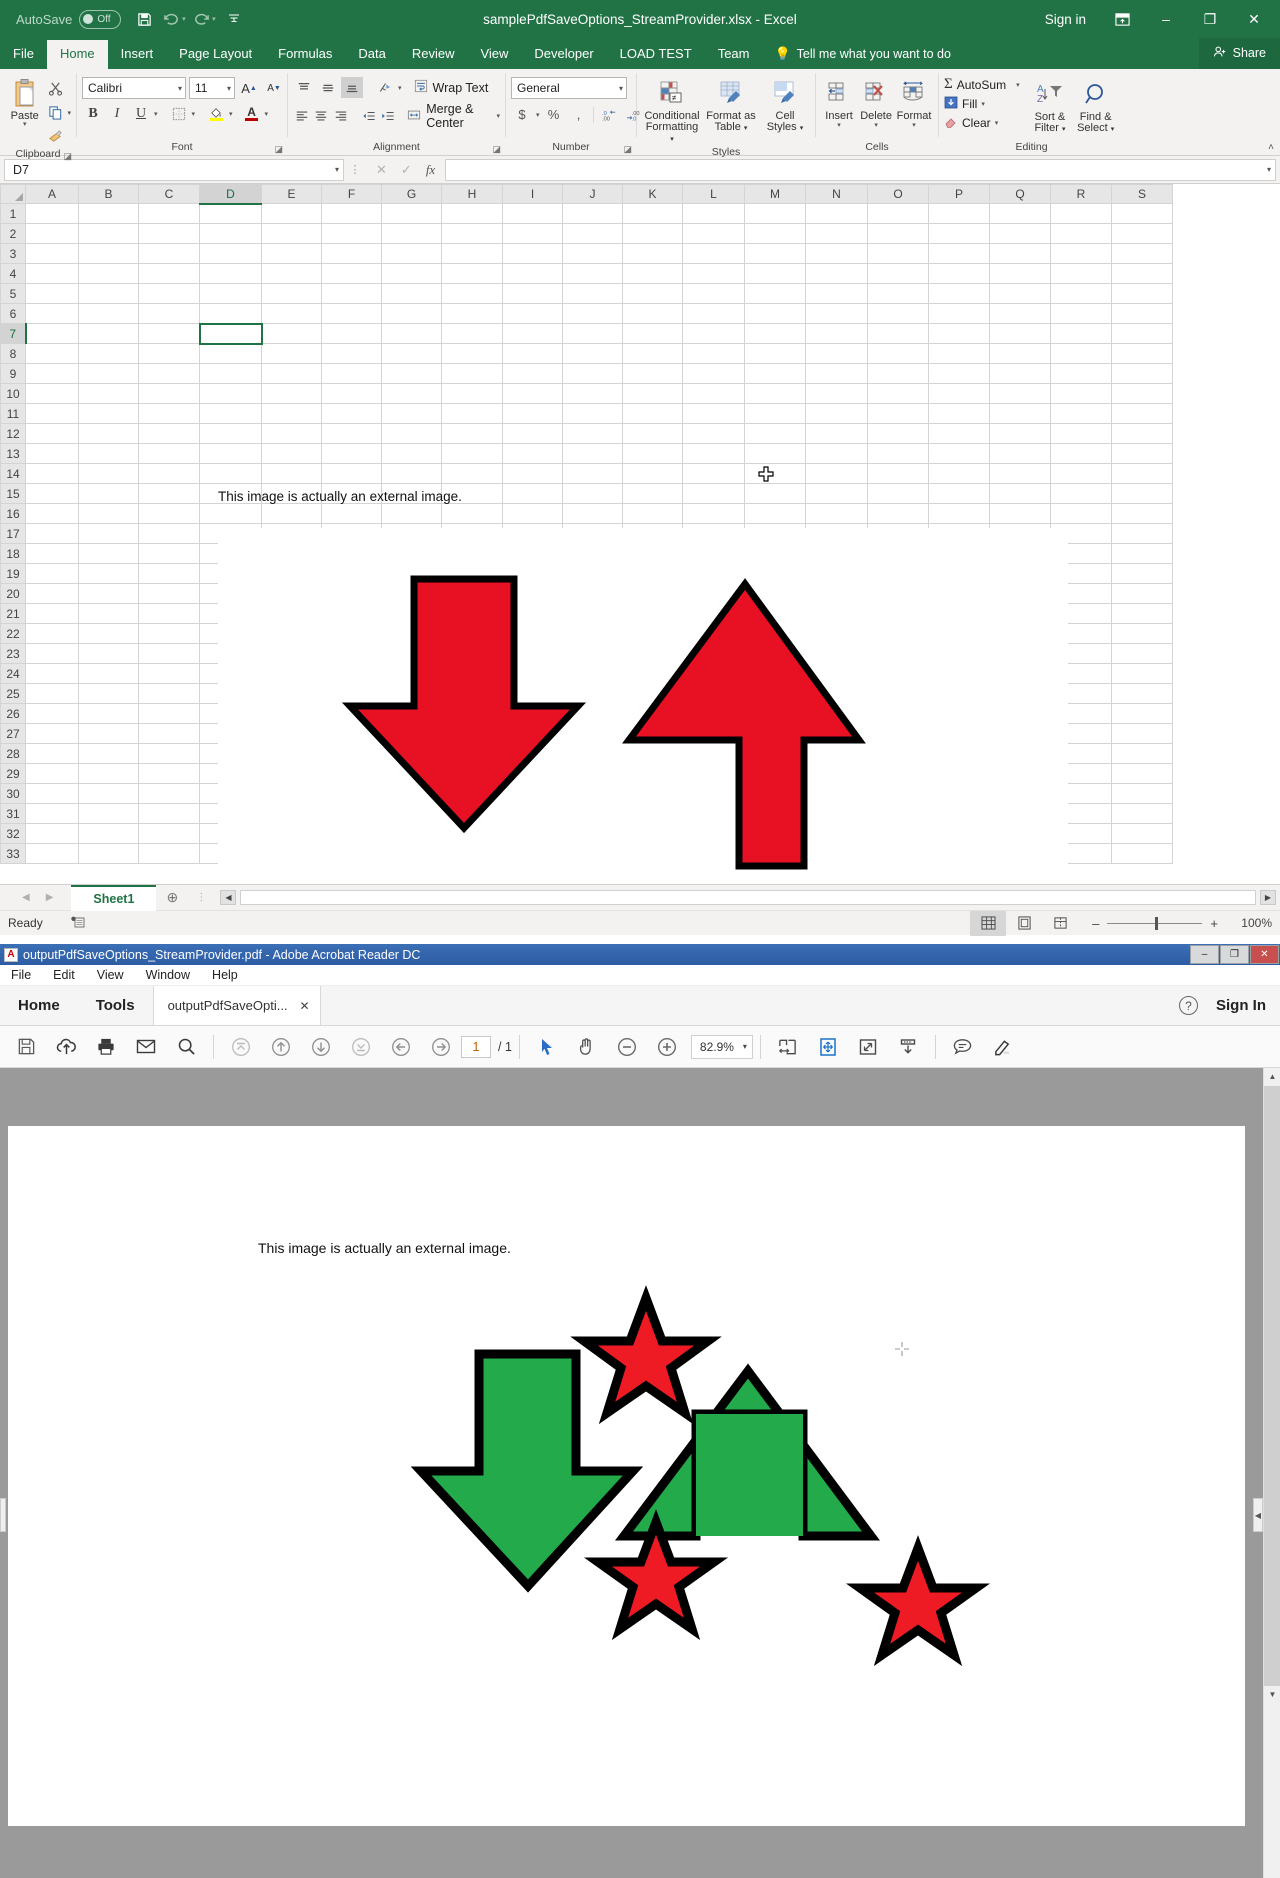  I want to click on tab-insert: Insert, so click(137, 54).